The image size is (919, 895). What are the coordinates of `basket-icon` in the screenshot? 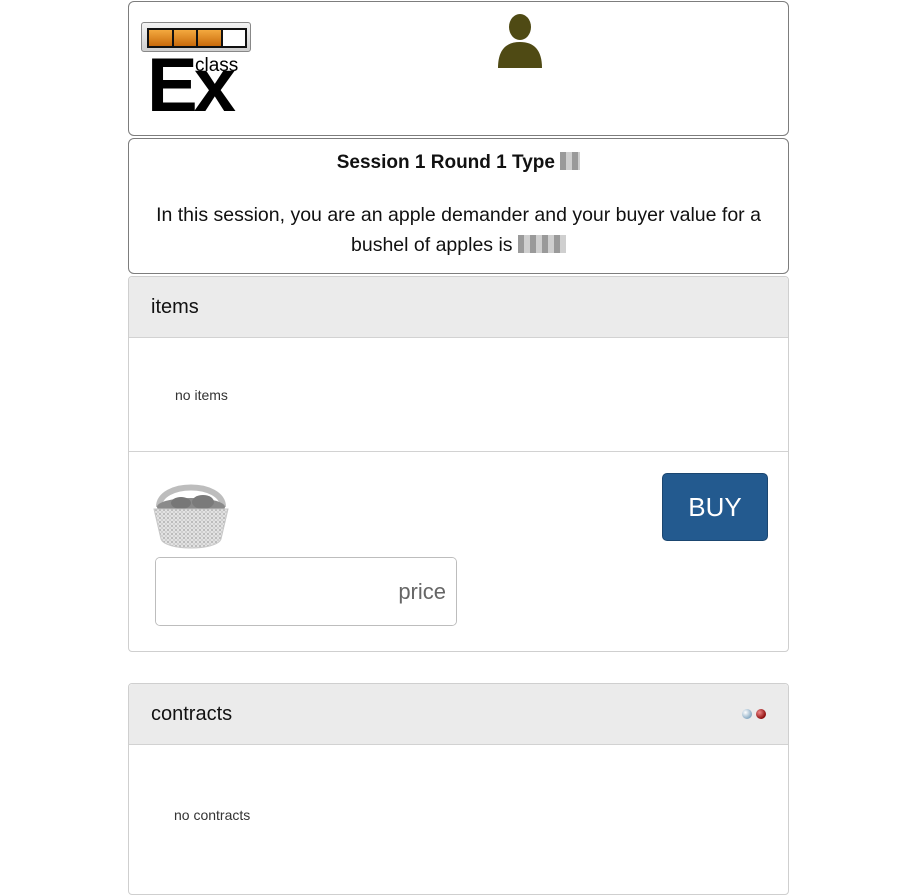 It's located at (191, 516).